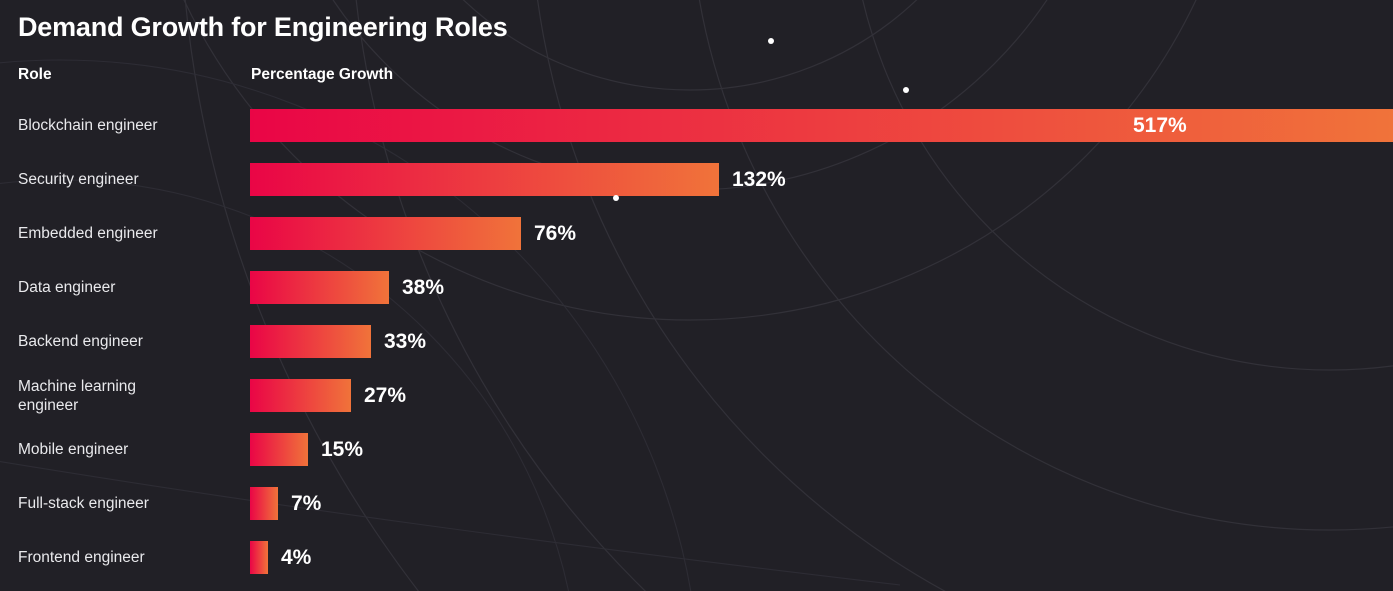 Image resolution: width=1393 pixels, height=591 pixels. Describe the element at coordinates (423, 287) in the screenshot. I see `bar-value-label: 38%` at that location.